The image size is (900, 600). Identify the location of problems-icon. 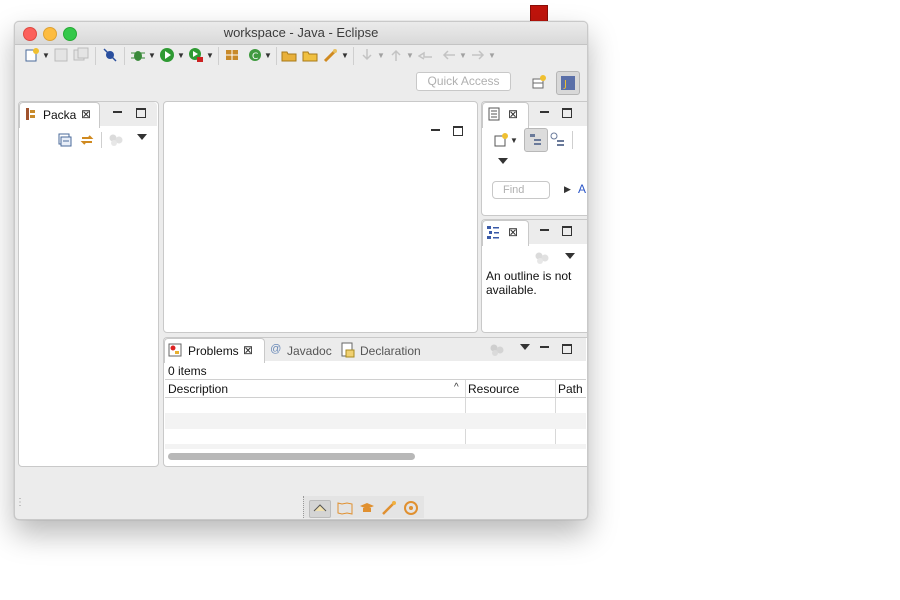
(175, 352).